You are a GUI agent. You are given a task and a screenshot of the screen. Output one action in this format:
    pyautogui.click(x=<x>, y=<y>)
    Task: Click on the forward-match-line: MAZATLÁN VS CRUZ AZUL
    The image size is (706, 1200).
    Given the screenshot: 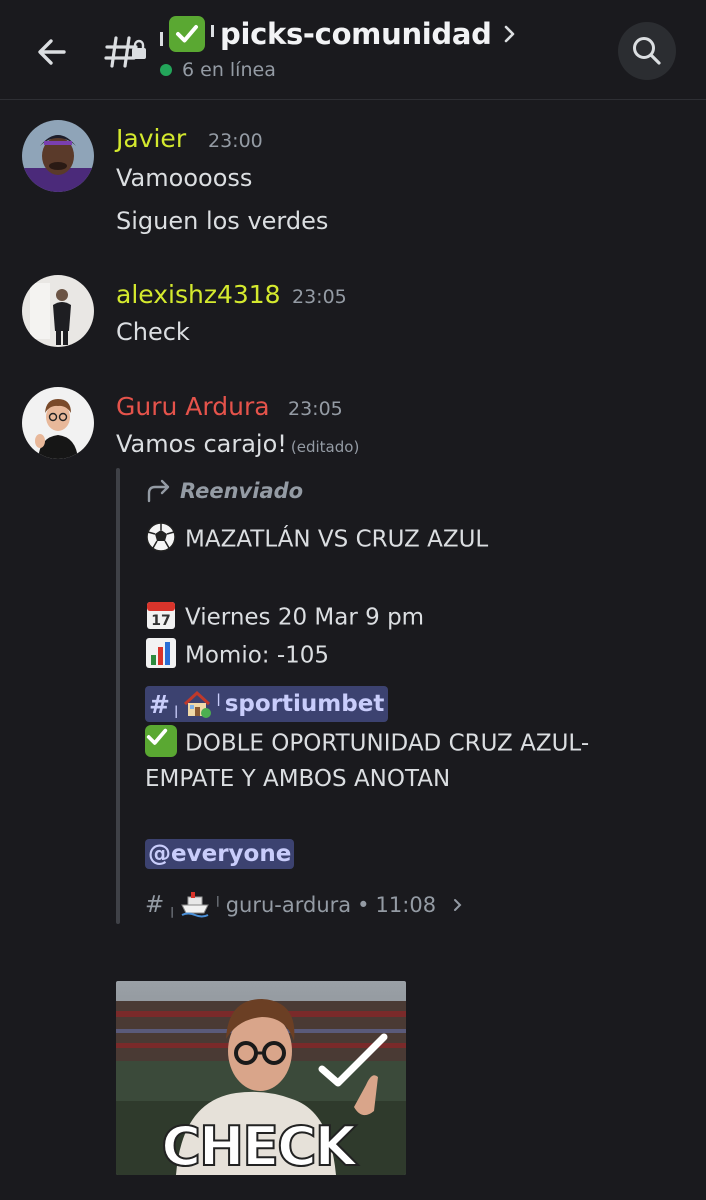 What is the action you would take?
    pyautogui.click(x=317, y=539)
    